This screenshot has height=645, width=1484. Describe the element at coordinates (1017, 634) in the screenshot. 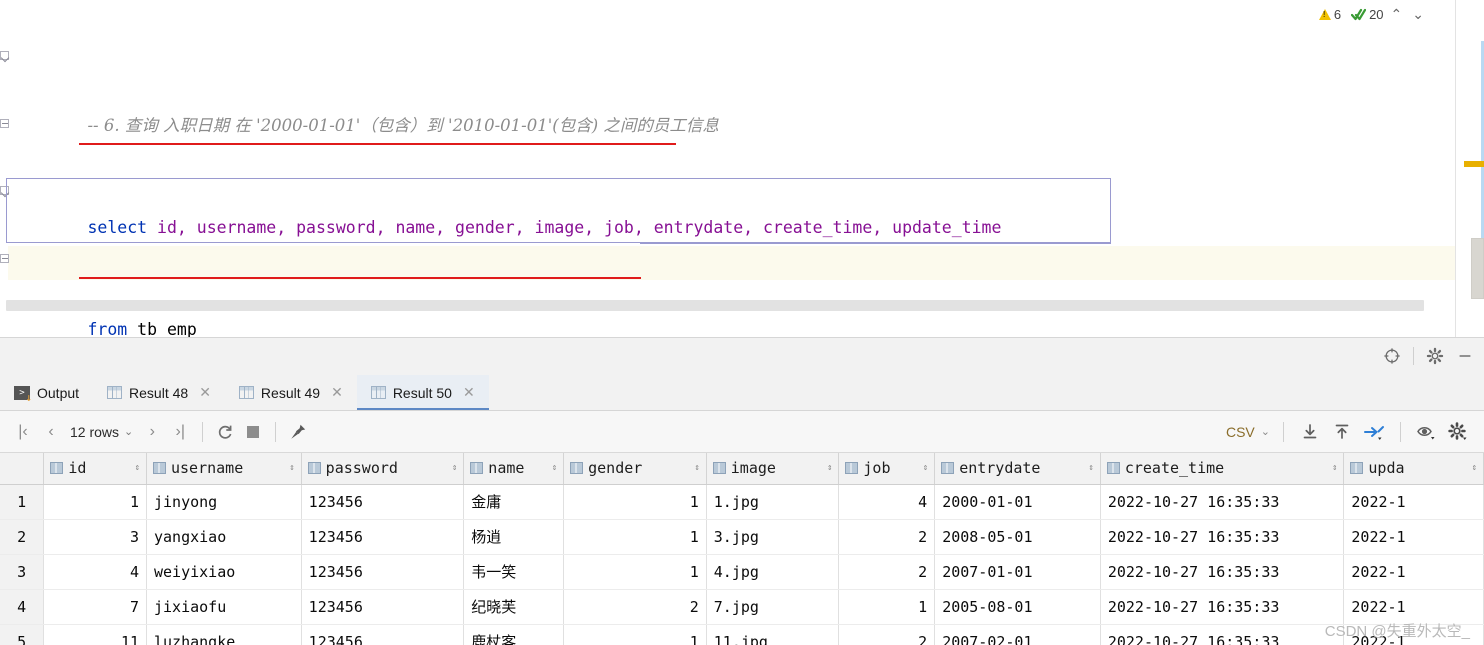

I see `cell-entrydate: 2007-02-01` at that location.